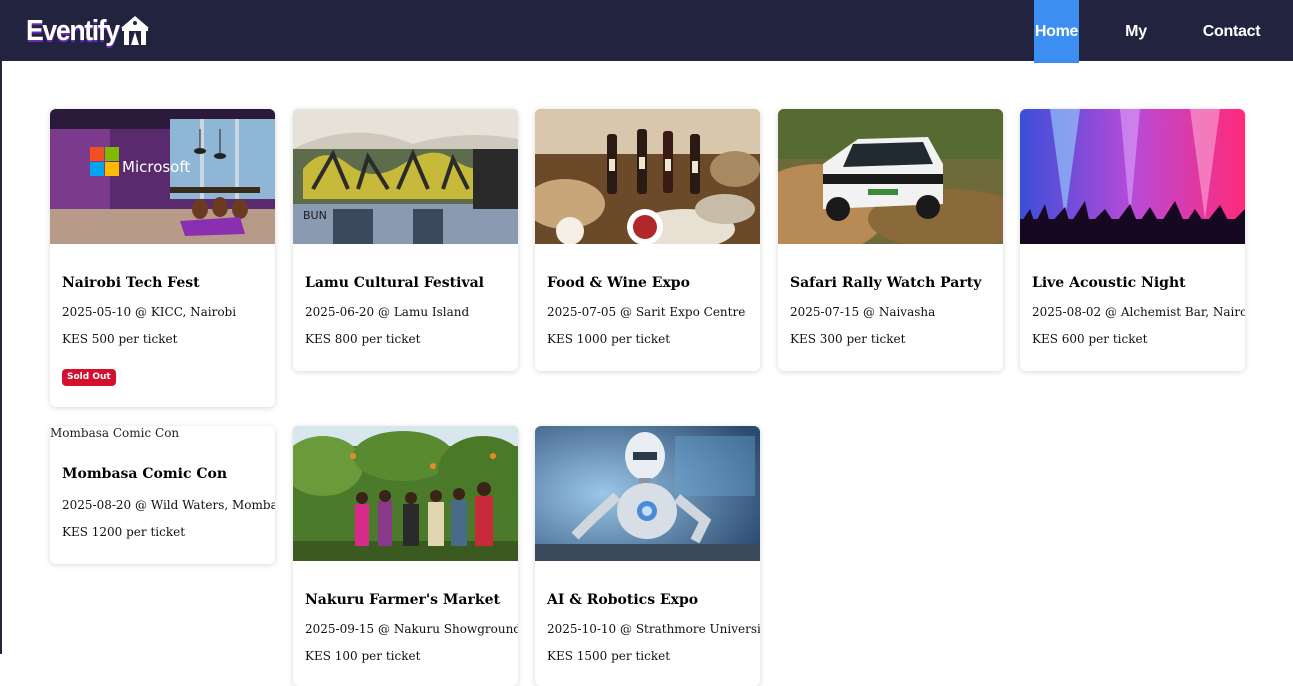  Describe the element at coordinates (1090, 339) in the screenshot. I see `event-price: KES 600 per ticket` at that location.